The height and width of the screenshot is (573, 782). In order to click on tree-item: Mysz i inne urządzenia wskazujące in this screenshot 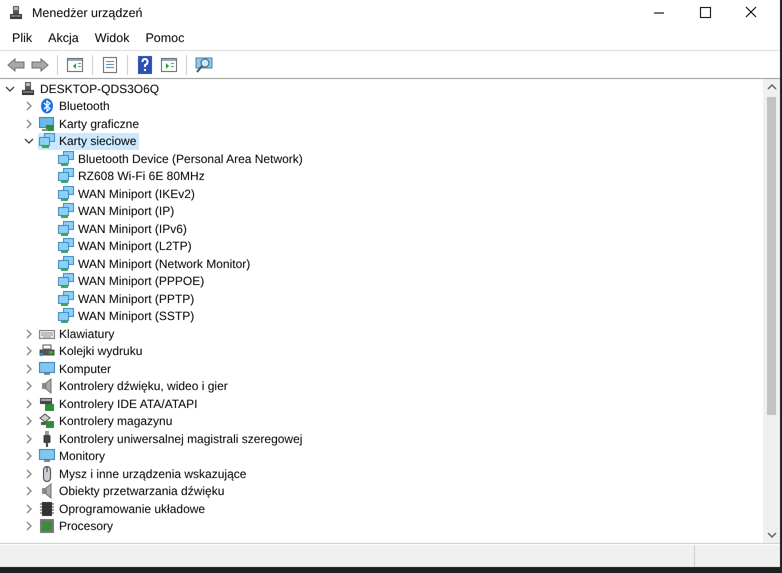, I will do `click(144, 473)`.